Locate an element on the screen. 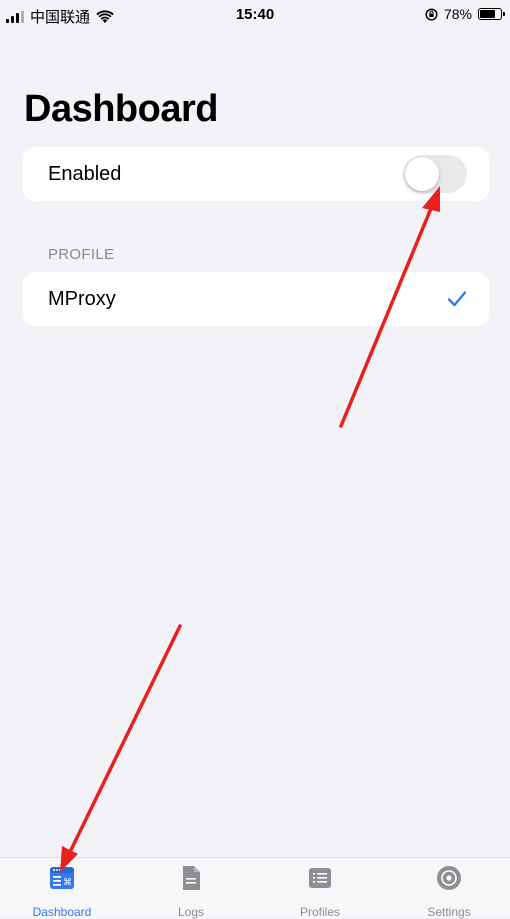 The image size is (510, 919). enabled-toggle is located at coordinates (435, 174).